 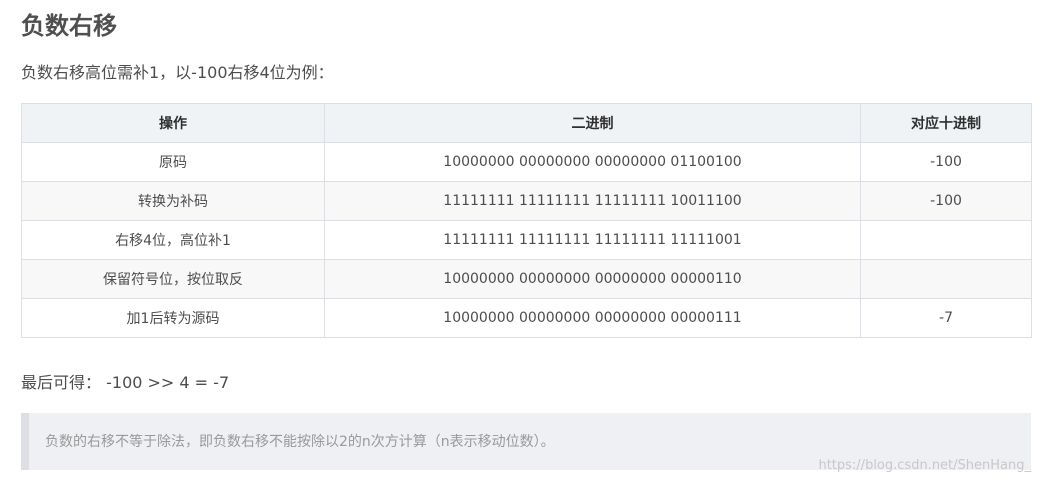 What do you see at coordinates (168, 382) in the screenshot?
I see `result-expression: -100 >> 4 = -7` at bounding box center [168, 382].